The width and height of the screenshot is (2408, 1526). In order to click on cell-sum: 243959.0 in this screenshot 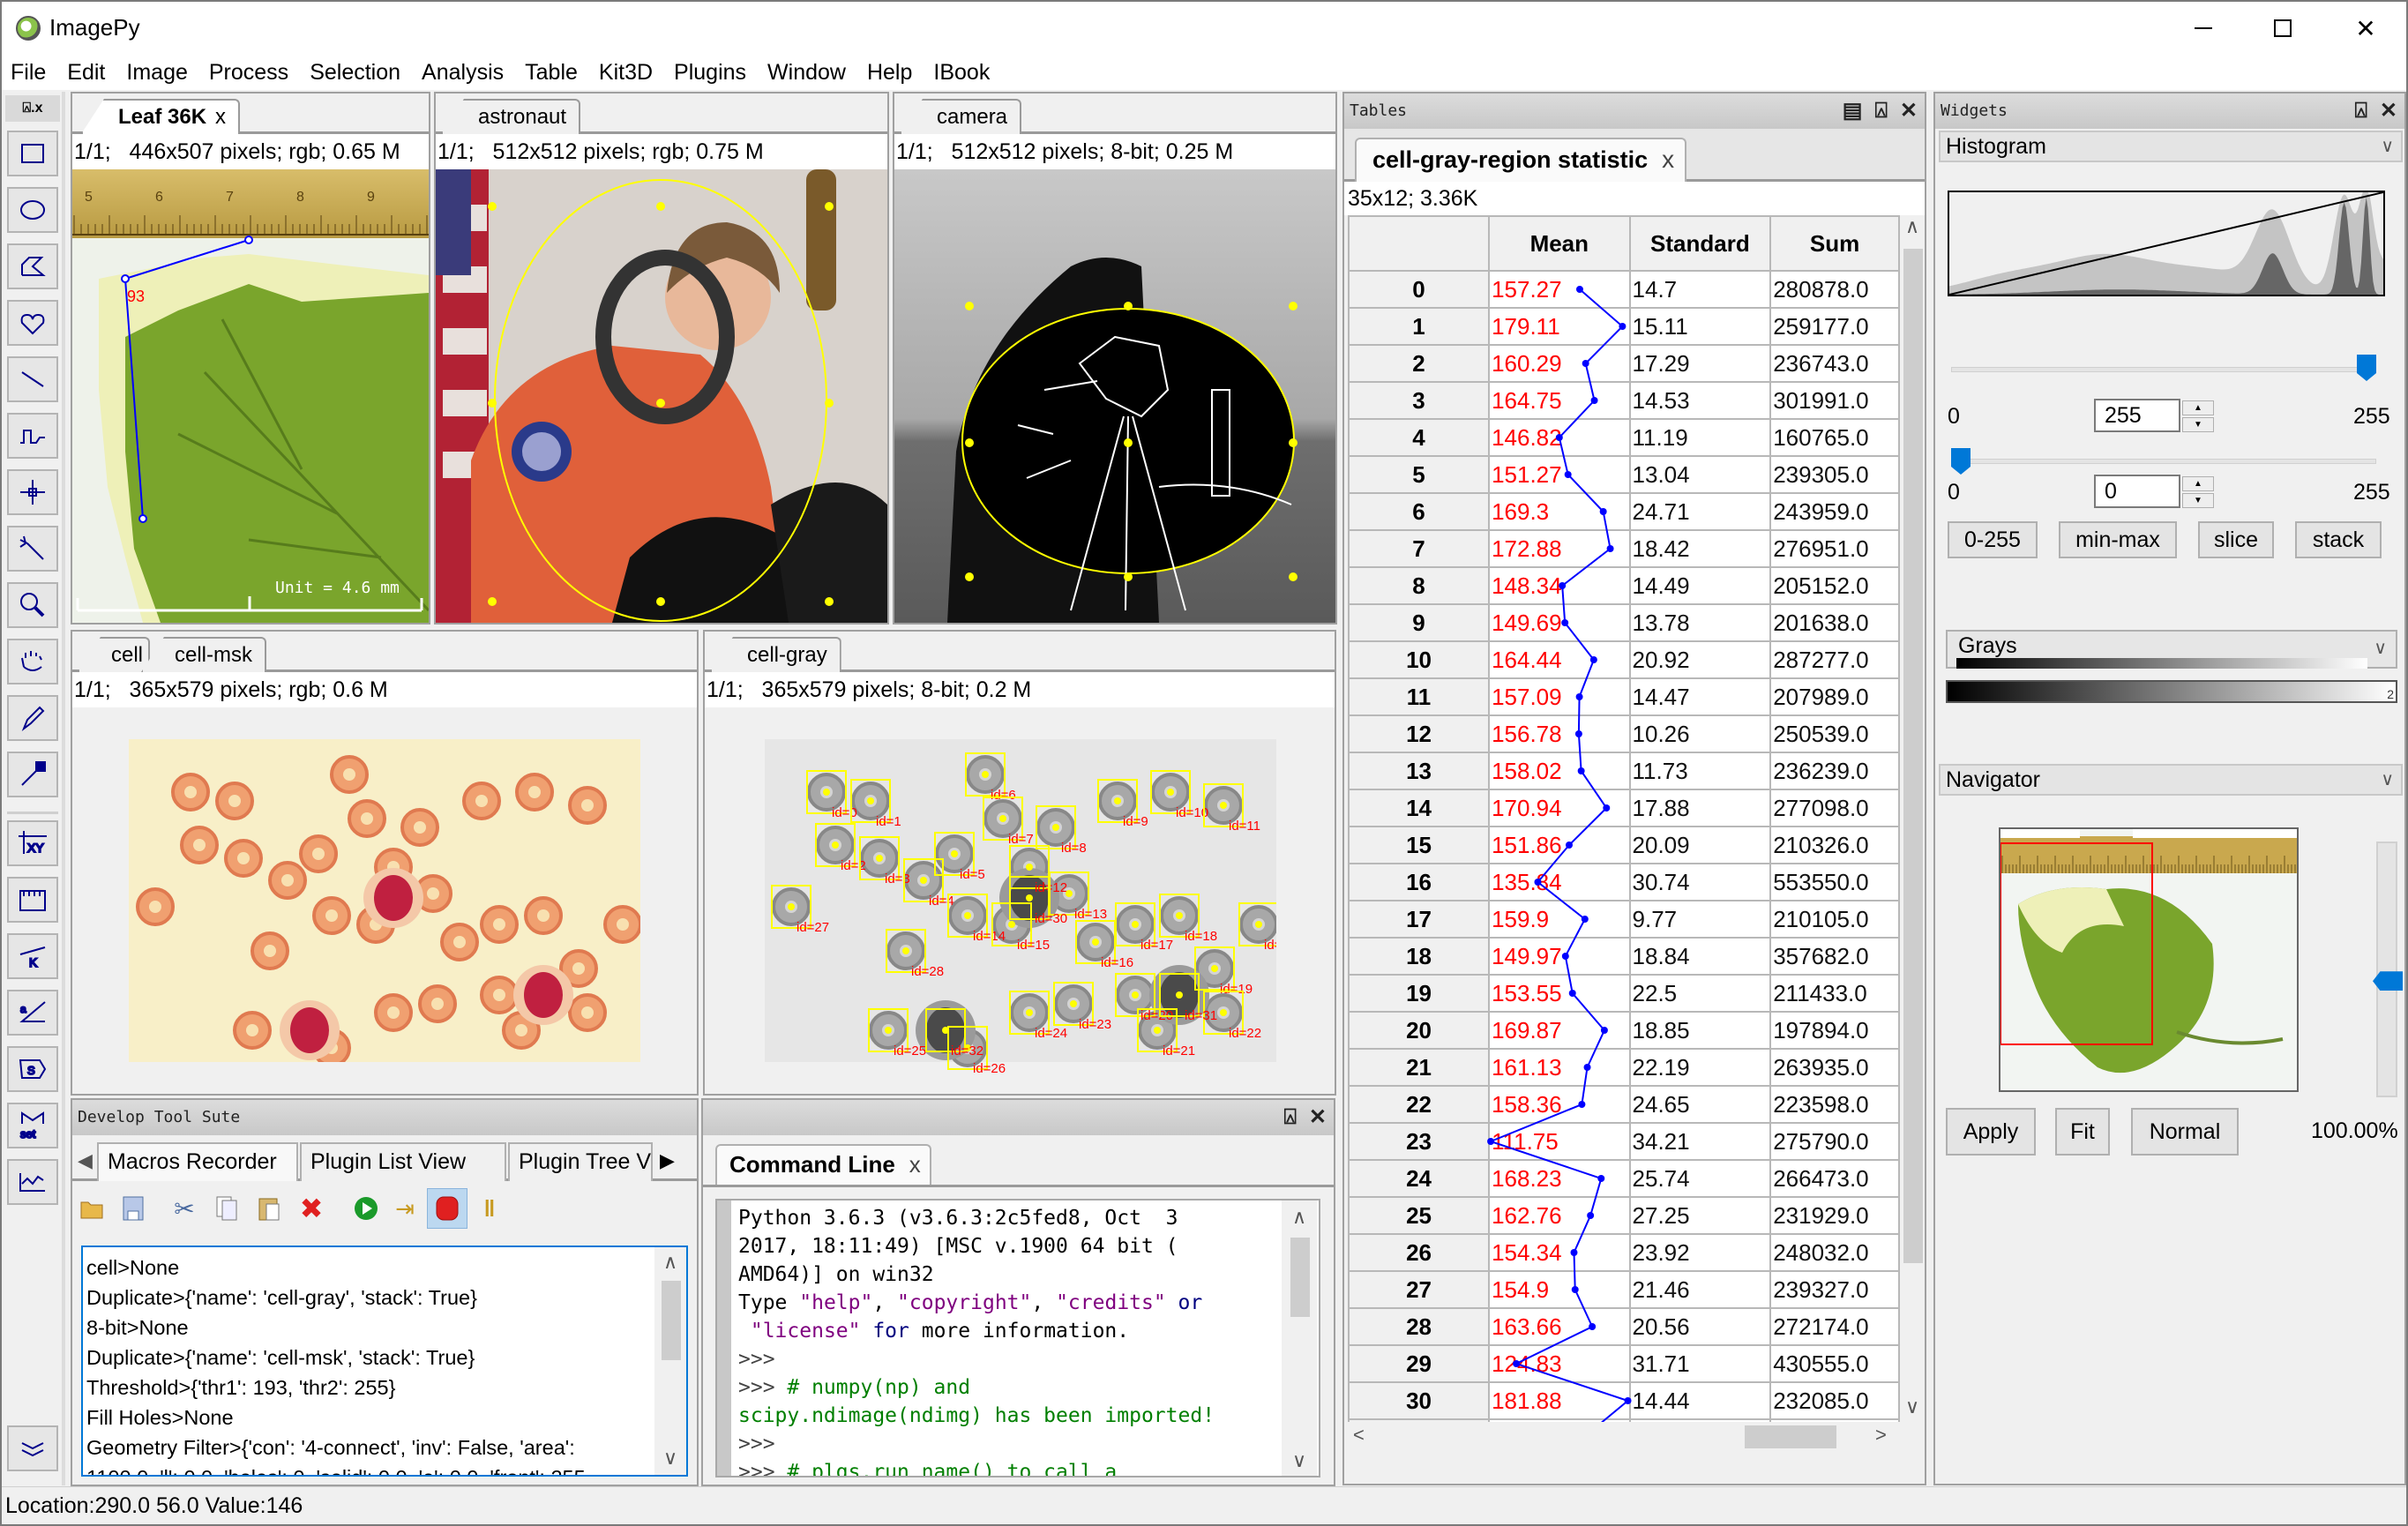, I will do `click(1834, 511)`.